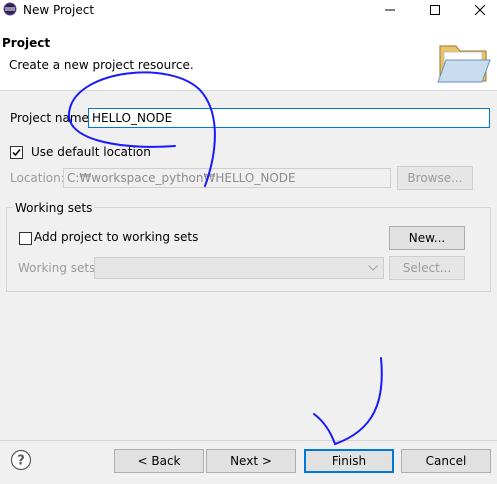 The width and height of the screenshot is (497, 484). I want to click on working-sets-label: Working sets:, so click(59, 268).